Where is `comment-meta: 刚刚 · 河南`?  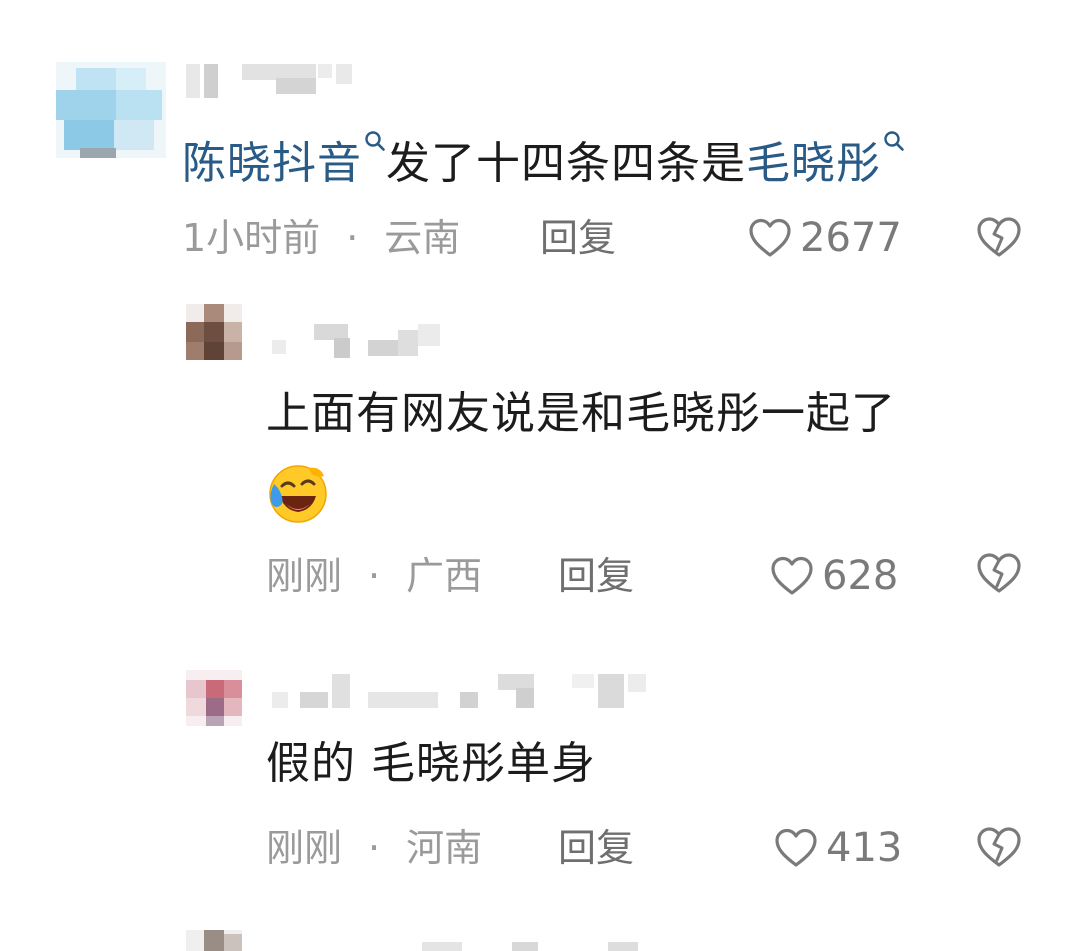 comment-meta: 刚刚 · 河南 is located at coordinates (374, 848).